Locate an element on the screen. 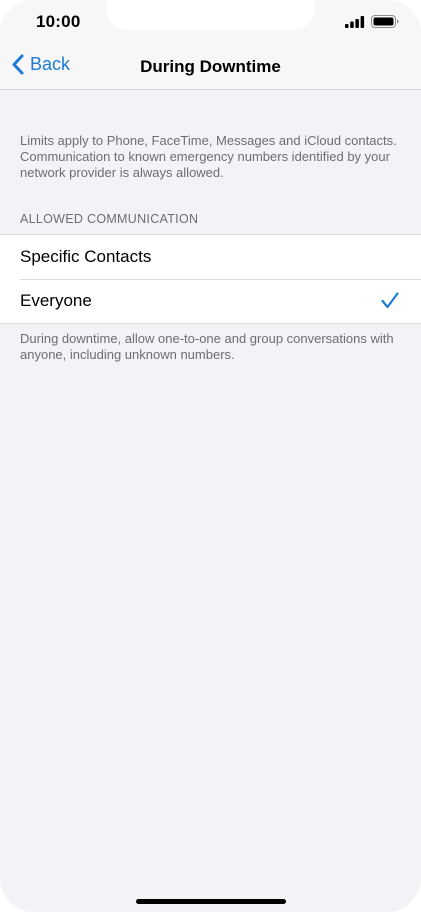 The height and width of the screenshot is (912, 421). option-label: Specific Contacts is located at coordinates (86, 256).